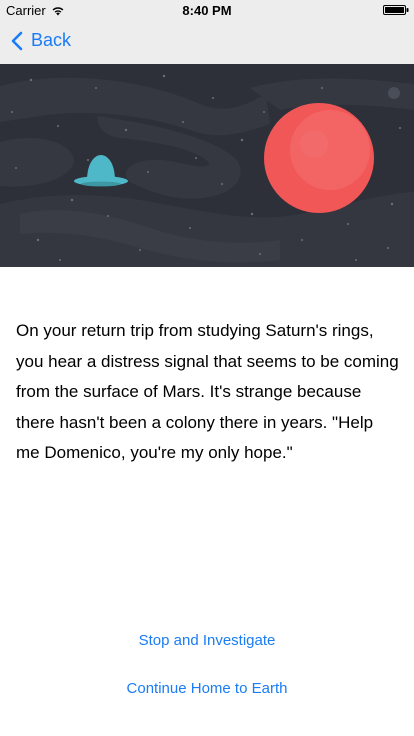 Image resolution: width=414 pixels, height=736 pixels. Describe the element at coordinates (17, 40) in the screenshot. I see `chevron-left-icon` at that location.